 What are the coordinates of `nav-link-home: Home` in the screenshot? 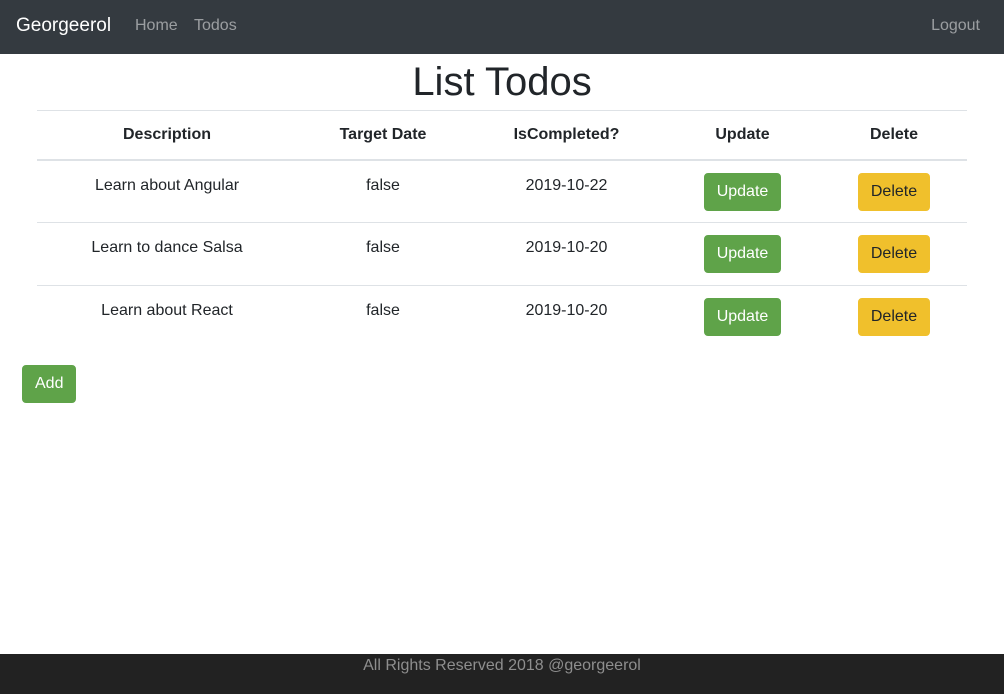 It's located at (156, 26).